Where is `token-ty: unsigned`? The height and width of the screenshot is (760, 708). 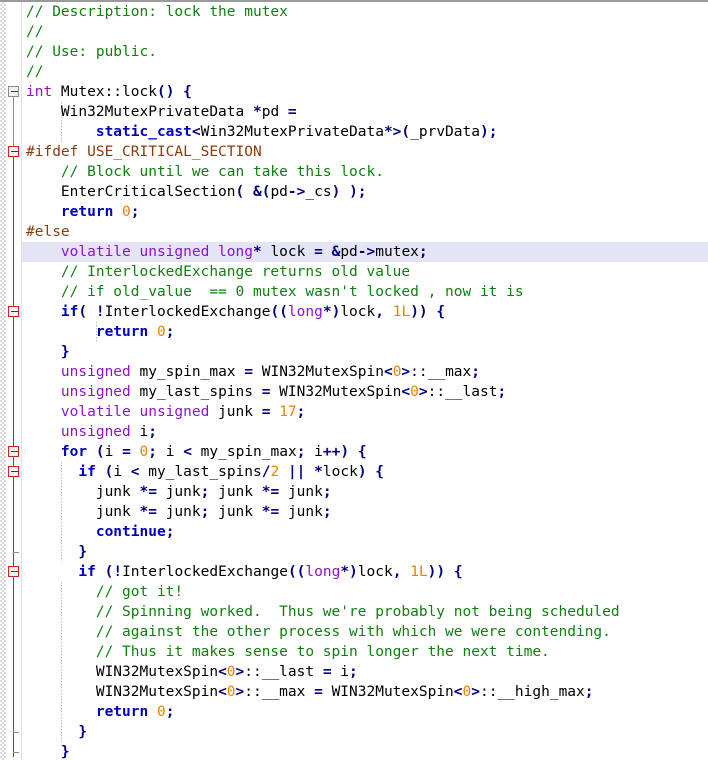
token-ty: unsigned is located at coordinates (95, 432).